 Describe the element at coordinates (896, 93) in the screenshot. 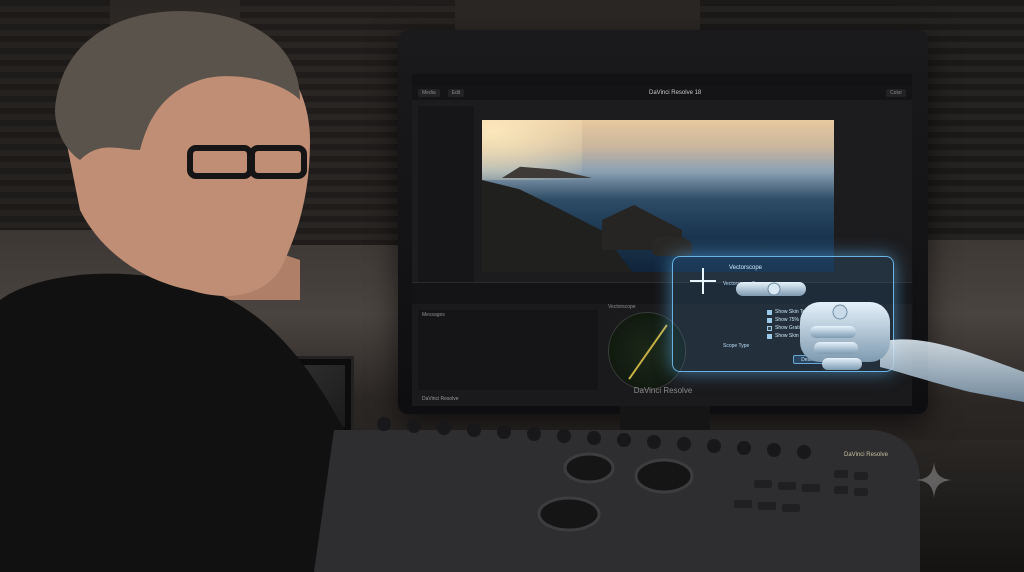

I see `ribbon-button-color: Color` at that location.